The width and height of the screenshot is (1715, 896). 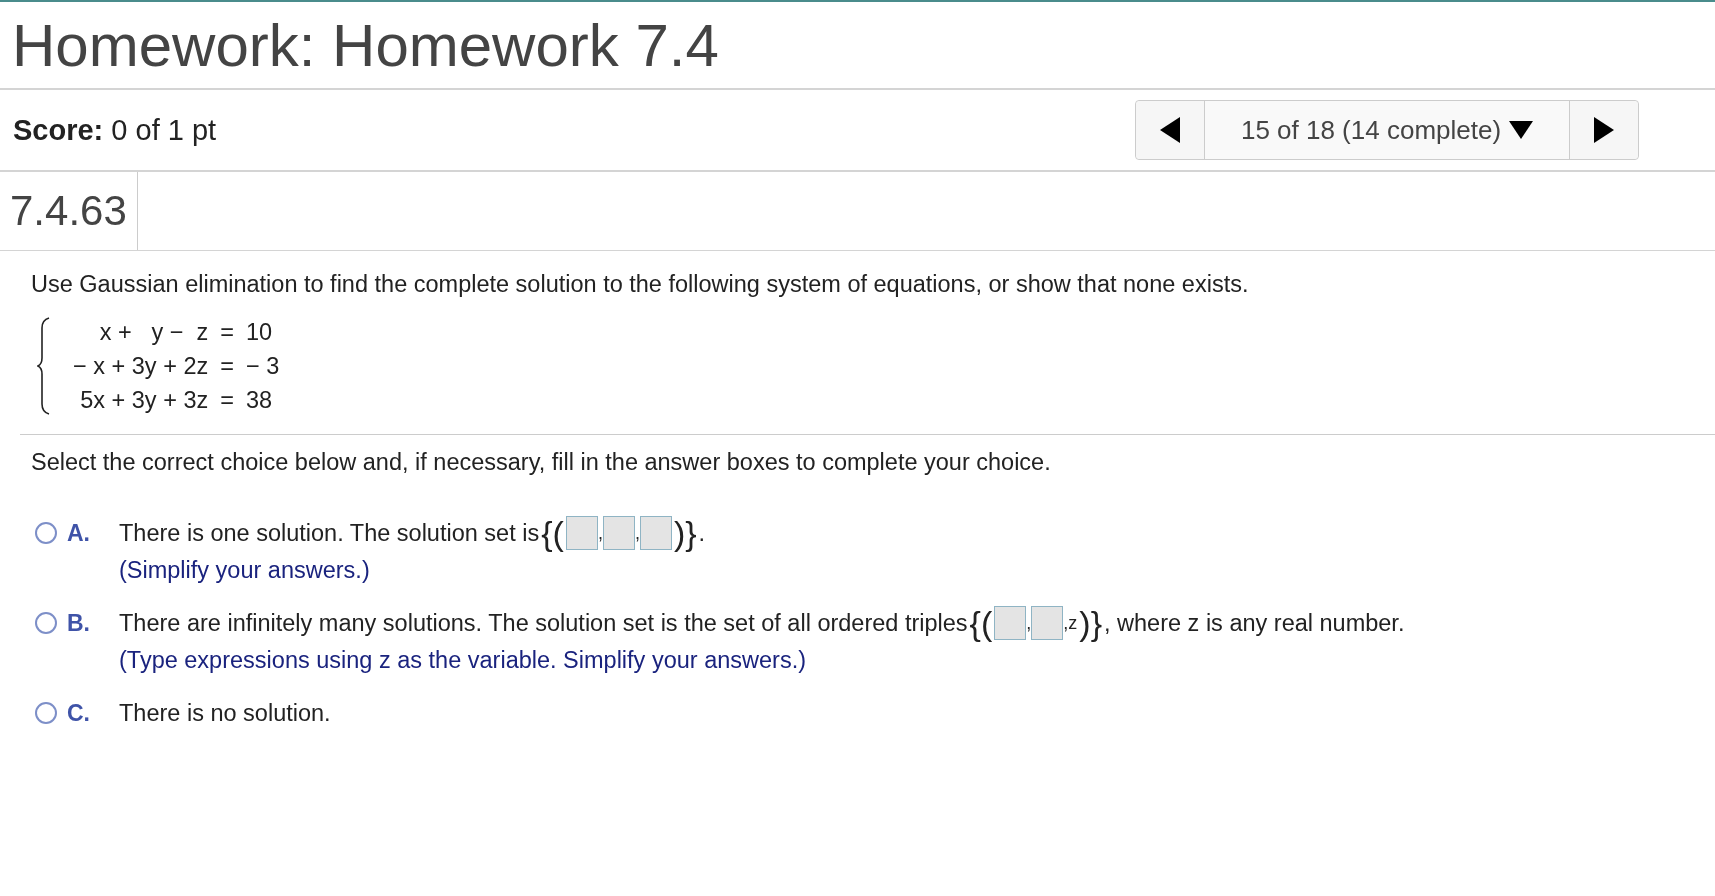 What do you see at coordinates (245, 570) in the screenshot?
I see `hint-text: (Simplify your answers.)` at bounding box center [245, 570].